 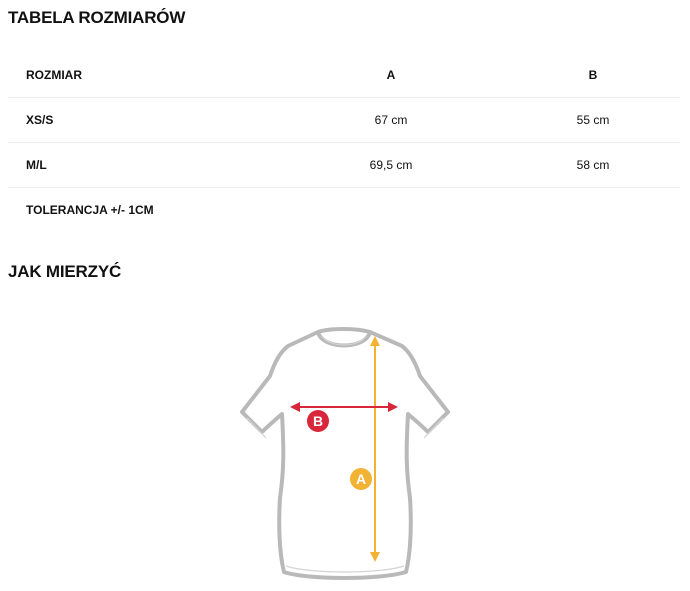 I want to click on tshirt-illustration: A B, so click(x=345, y=453).